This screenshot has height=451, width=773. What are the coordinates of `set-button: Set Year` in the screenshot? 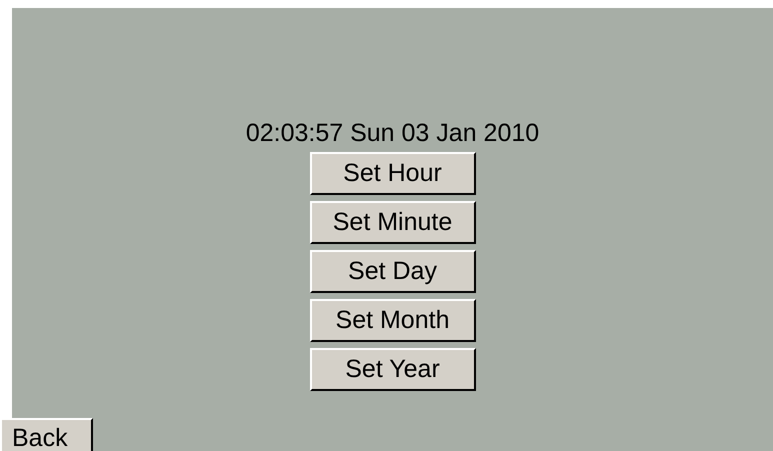 It's located at (393, 369).